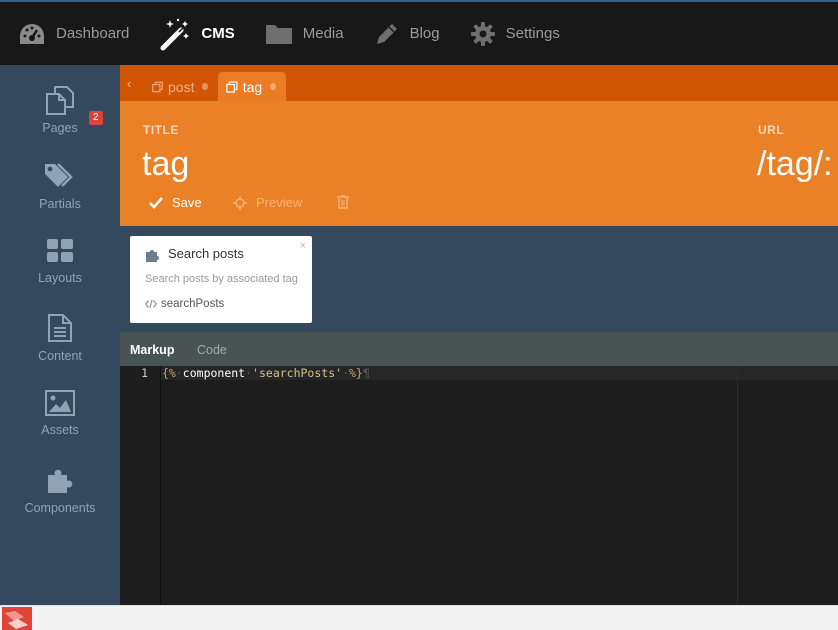 This screenshot has width=838, height=630. I want to click on component-description: Search posts by associated tag, so click(221, 279).